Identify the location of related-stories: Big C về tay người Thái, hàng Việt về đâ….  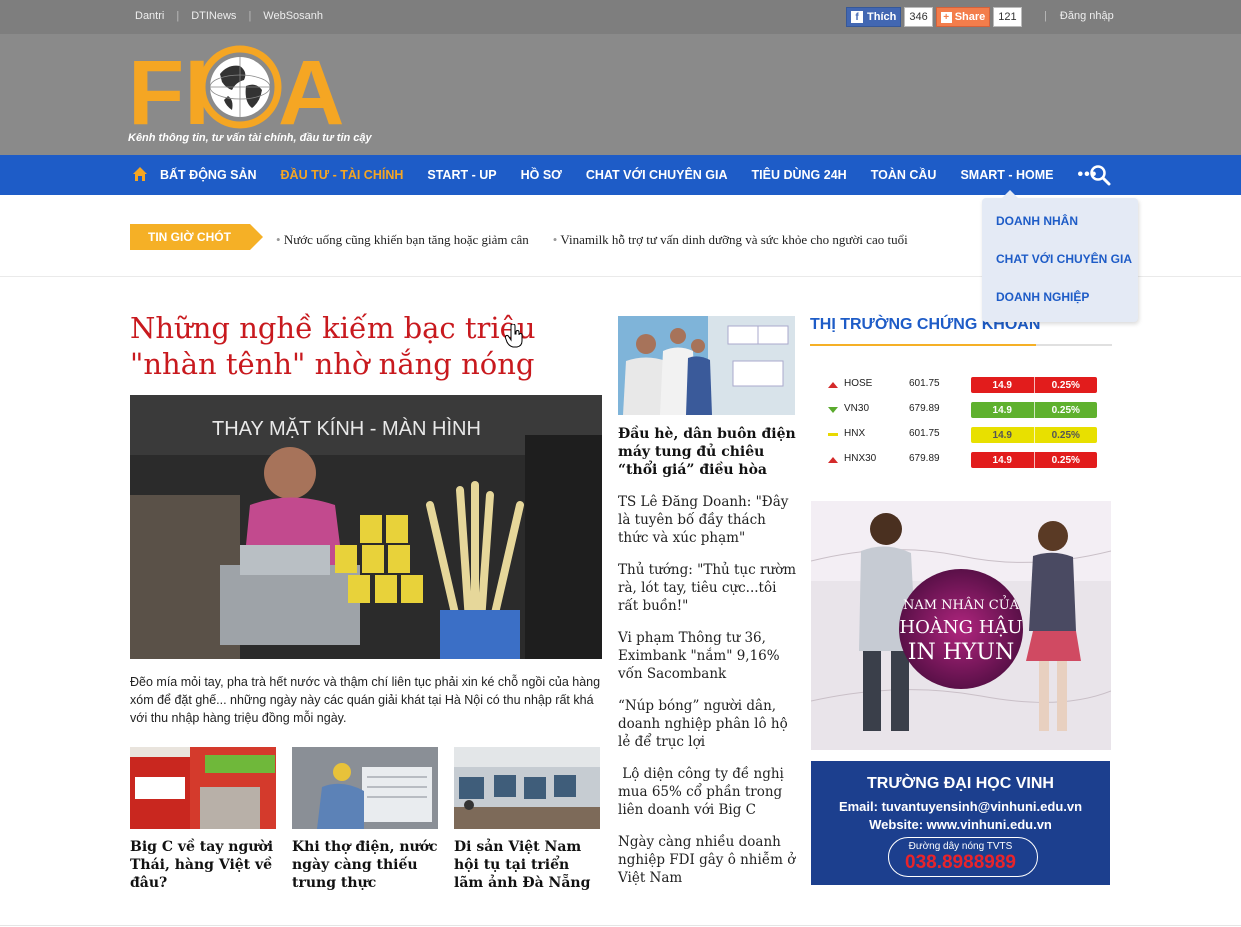
(365, 819).